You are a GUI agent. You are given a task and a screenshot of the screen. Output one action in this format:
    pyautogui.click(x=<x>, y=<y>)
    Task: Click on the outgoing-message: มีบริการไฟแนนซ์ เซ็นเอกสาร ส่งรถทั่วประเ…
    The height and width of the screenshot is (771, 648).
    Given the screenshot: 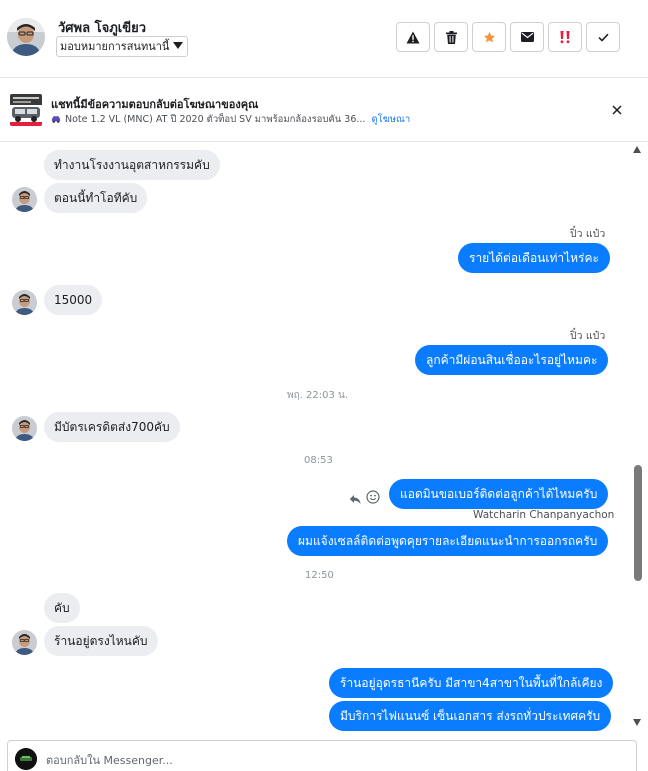 What is the action you would take?
    pyautogui.click(x=470, y=716)
    